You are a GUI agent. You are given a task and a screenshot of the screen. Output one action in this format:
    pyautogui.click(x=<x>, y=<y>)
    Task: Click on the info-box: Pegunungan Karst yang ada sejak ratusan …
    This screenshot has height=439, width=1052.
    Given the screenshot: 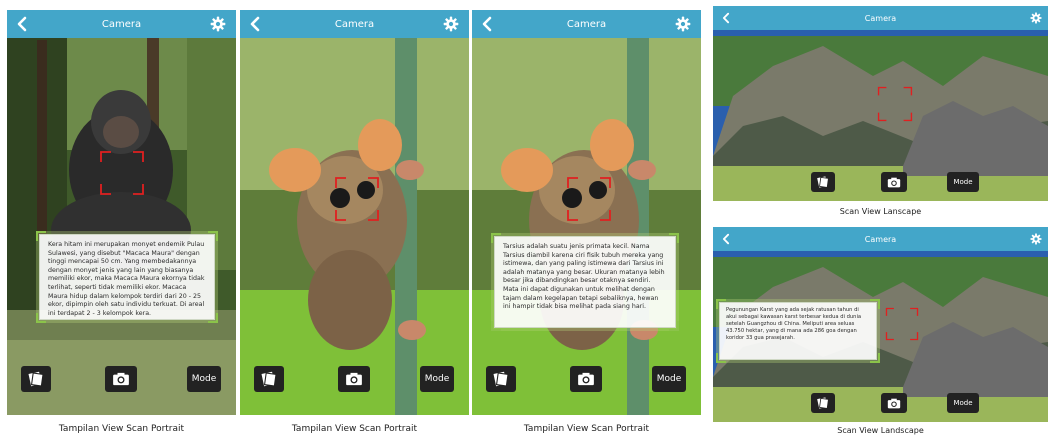 What is the action you would take?
    pyautogui.click(x=798, y=331)
    